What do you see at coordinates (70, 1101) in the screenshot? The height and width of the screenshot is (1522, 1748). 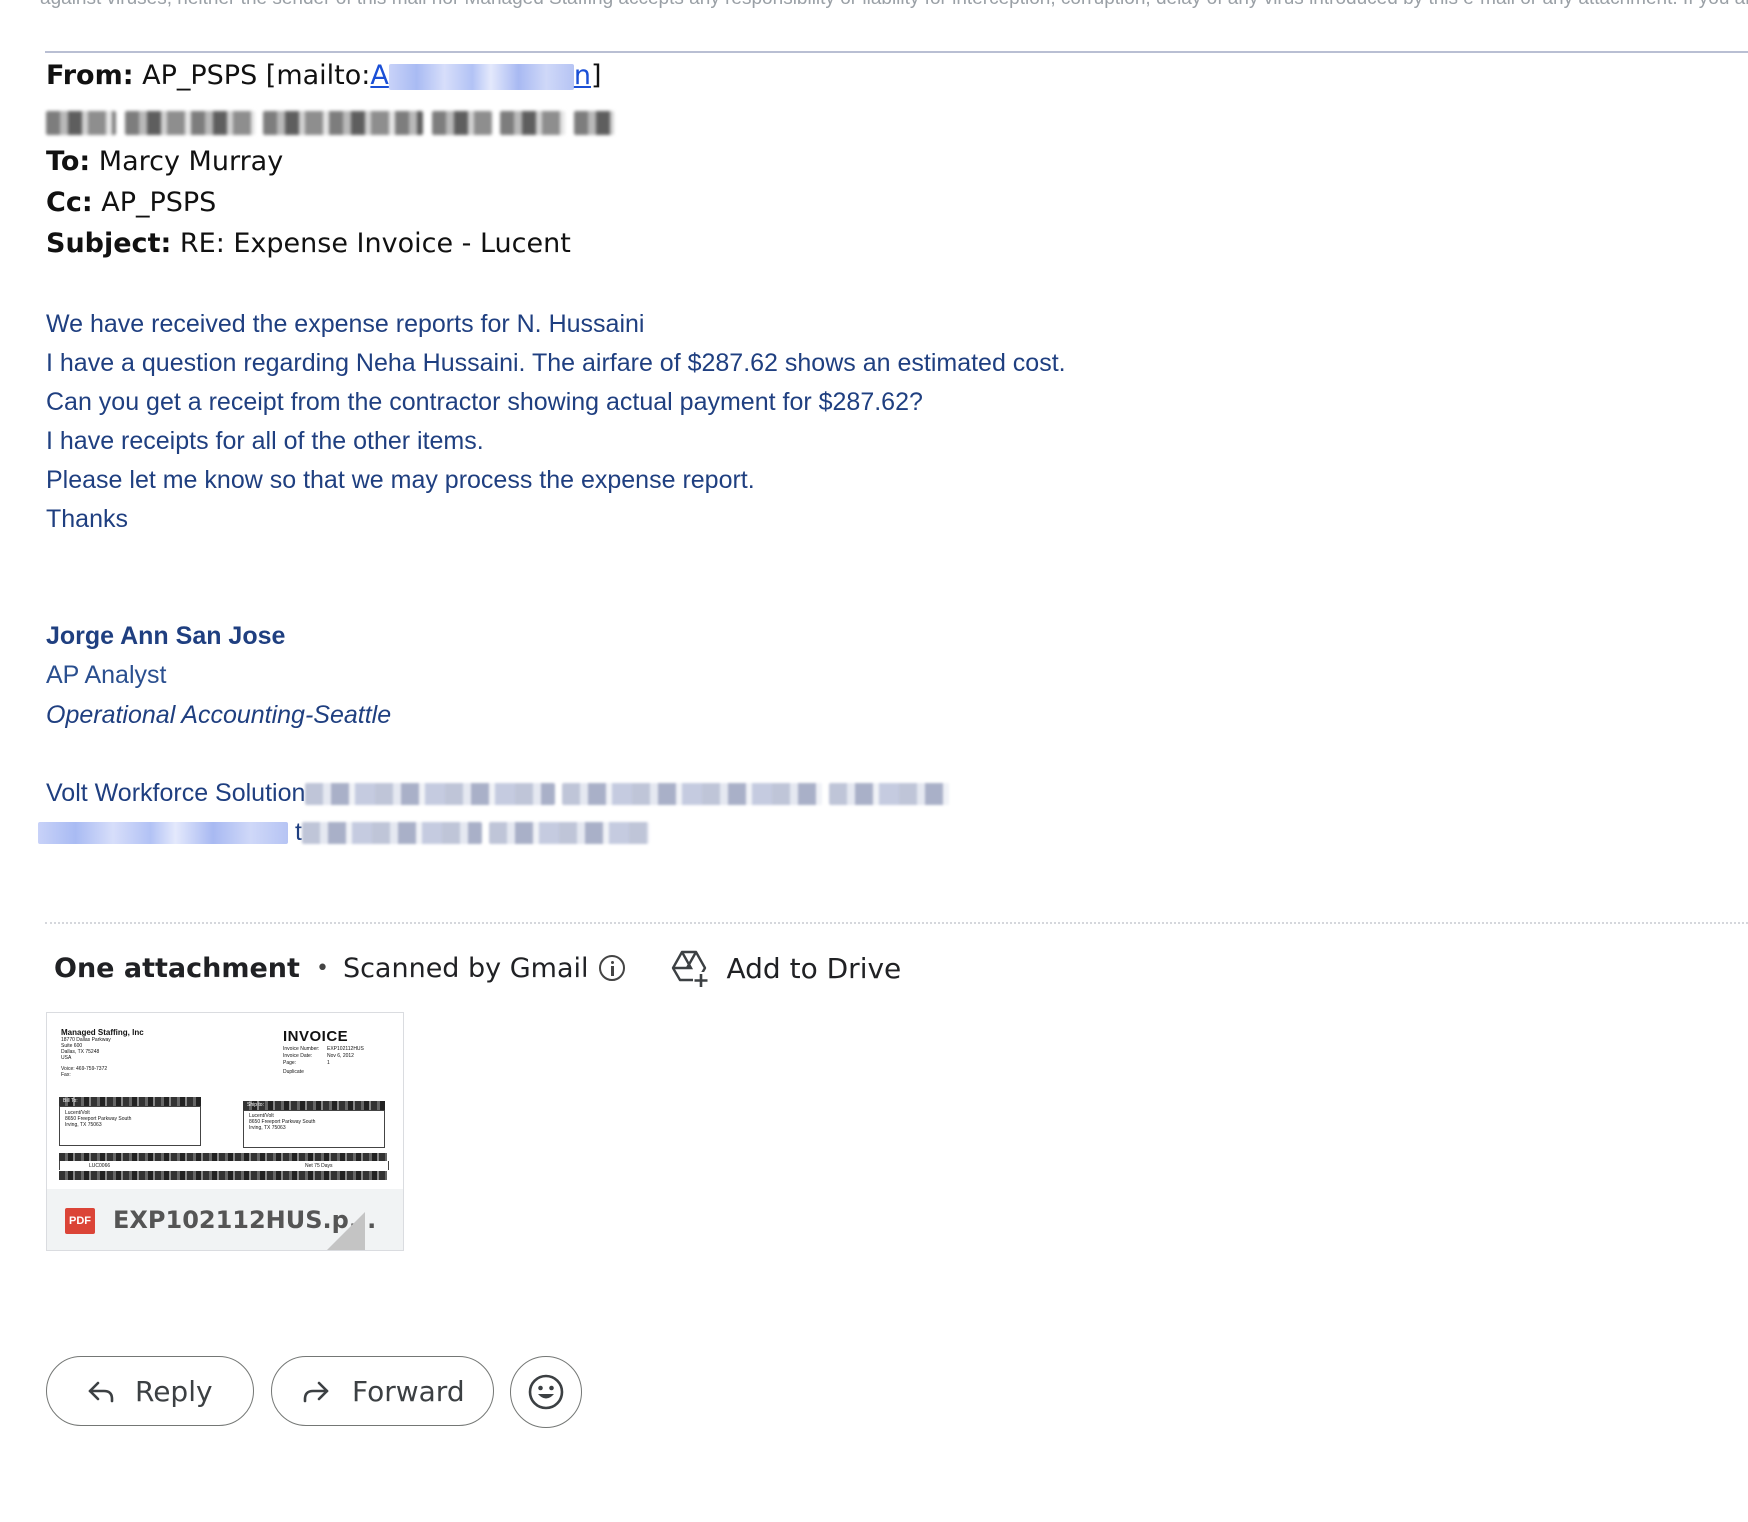 I see `thumb-bill-to: Bill To:` at bounding box center [70, 1101].